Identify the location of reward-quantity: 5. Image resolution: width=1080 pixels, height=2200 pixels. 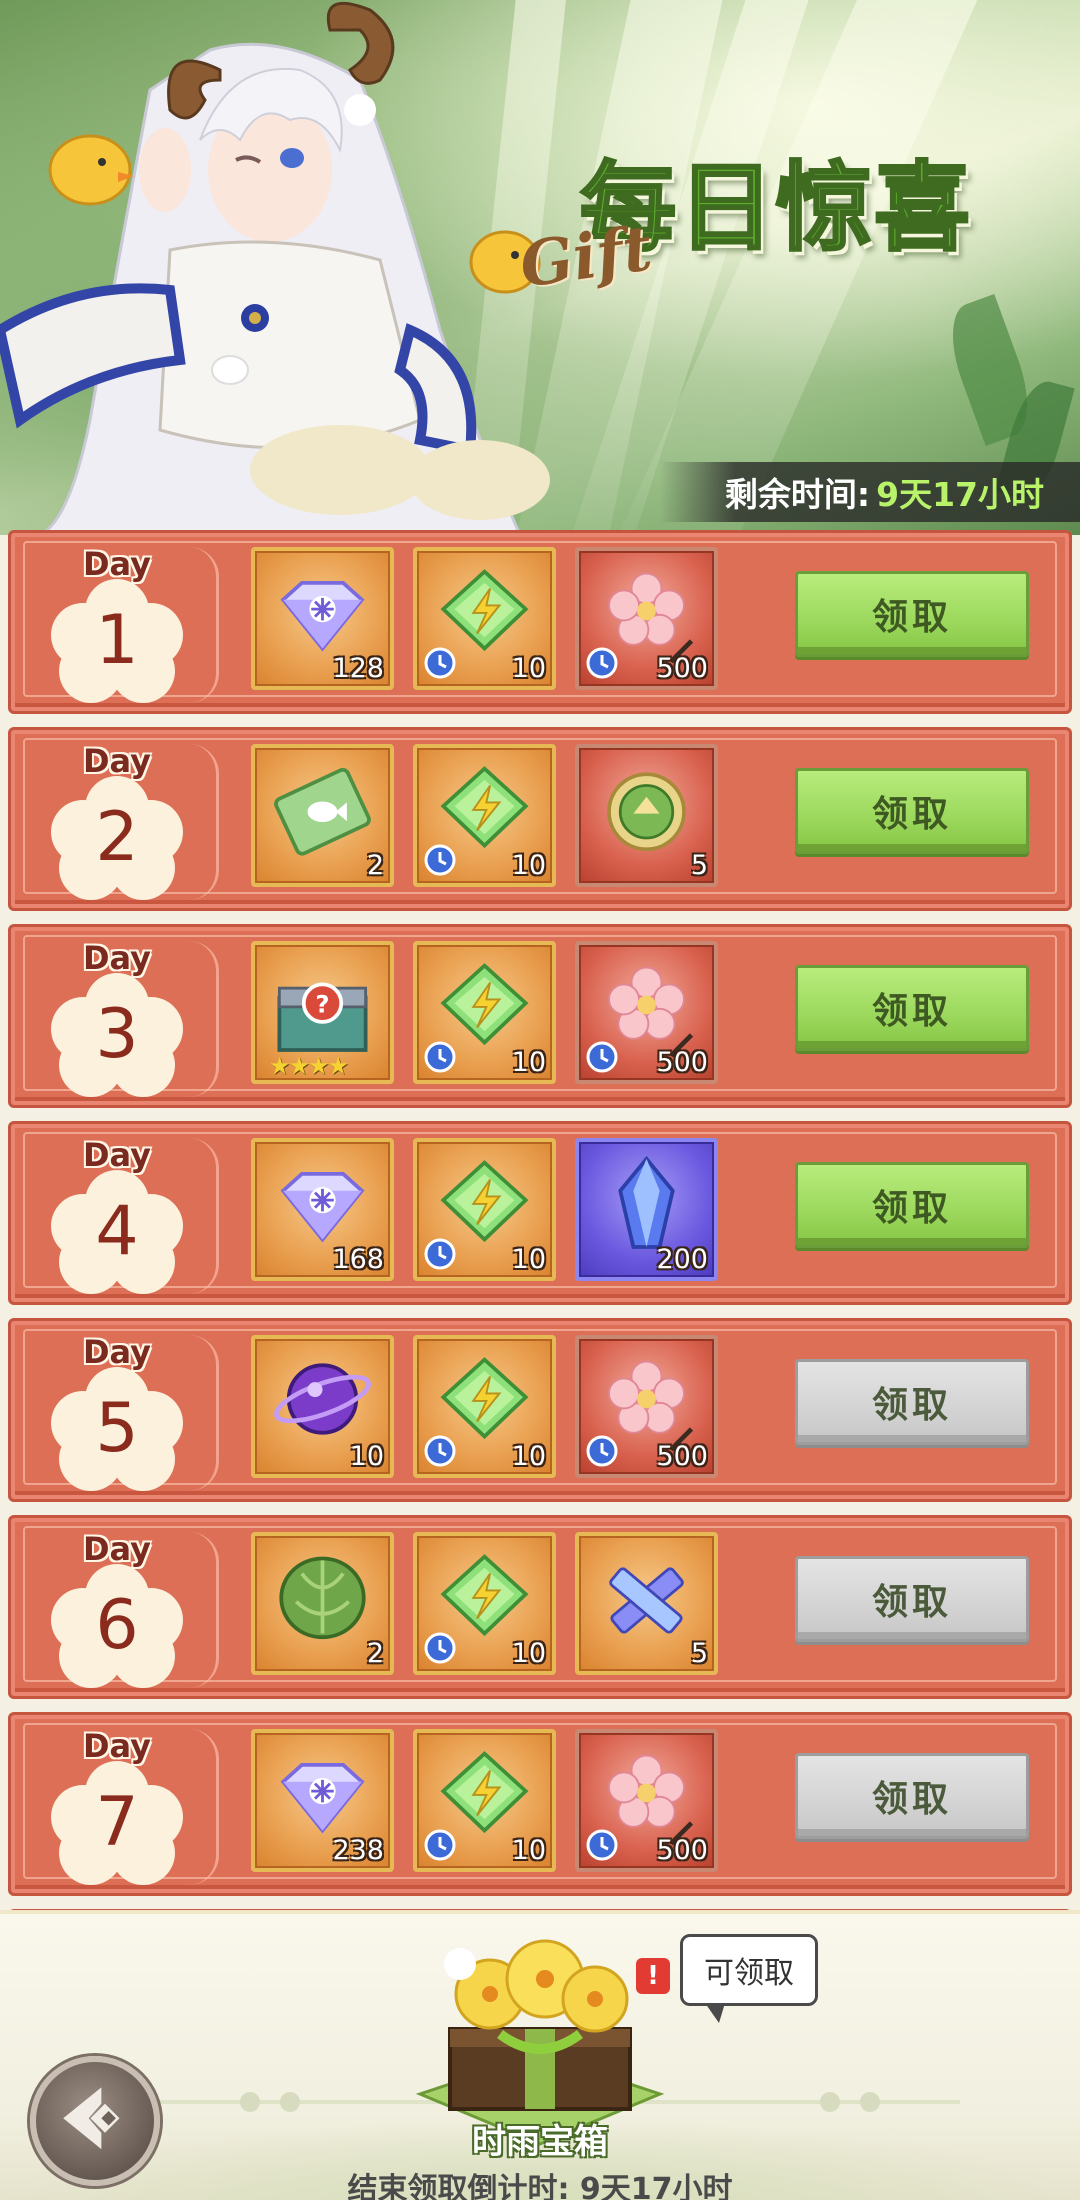
(699, 1653).